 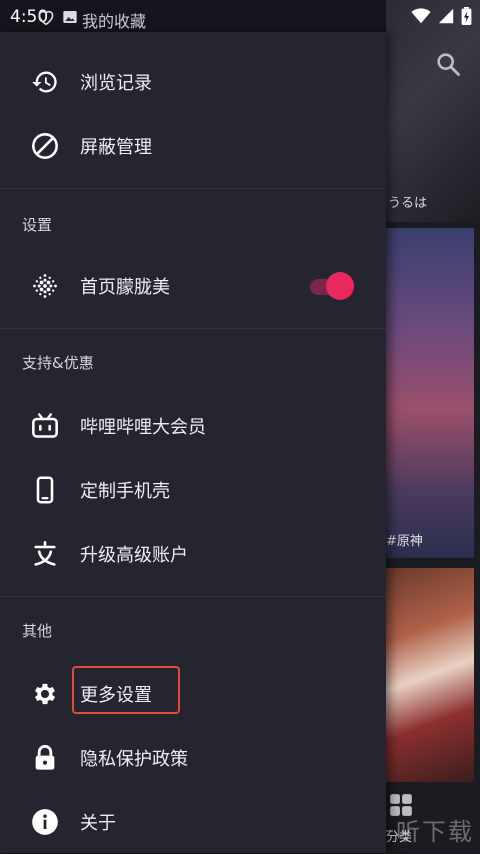 What do you see at coordinates (45, 146) in the screenshot?
I see `block-icon` at bounding box center [45, 146].